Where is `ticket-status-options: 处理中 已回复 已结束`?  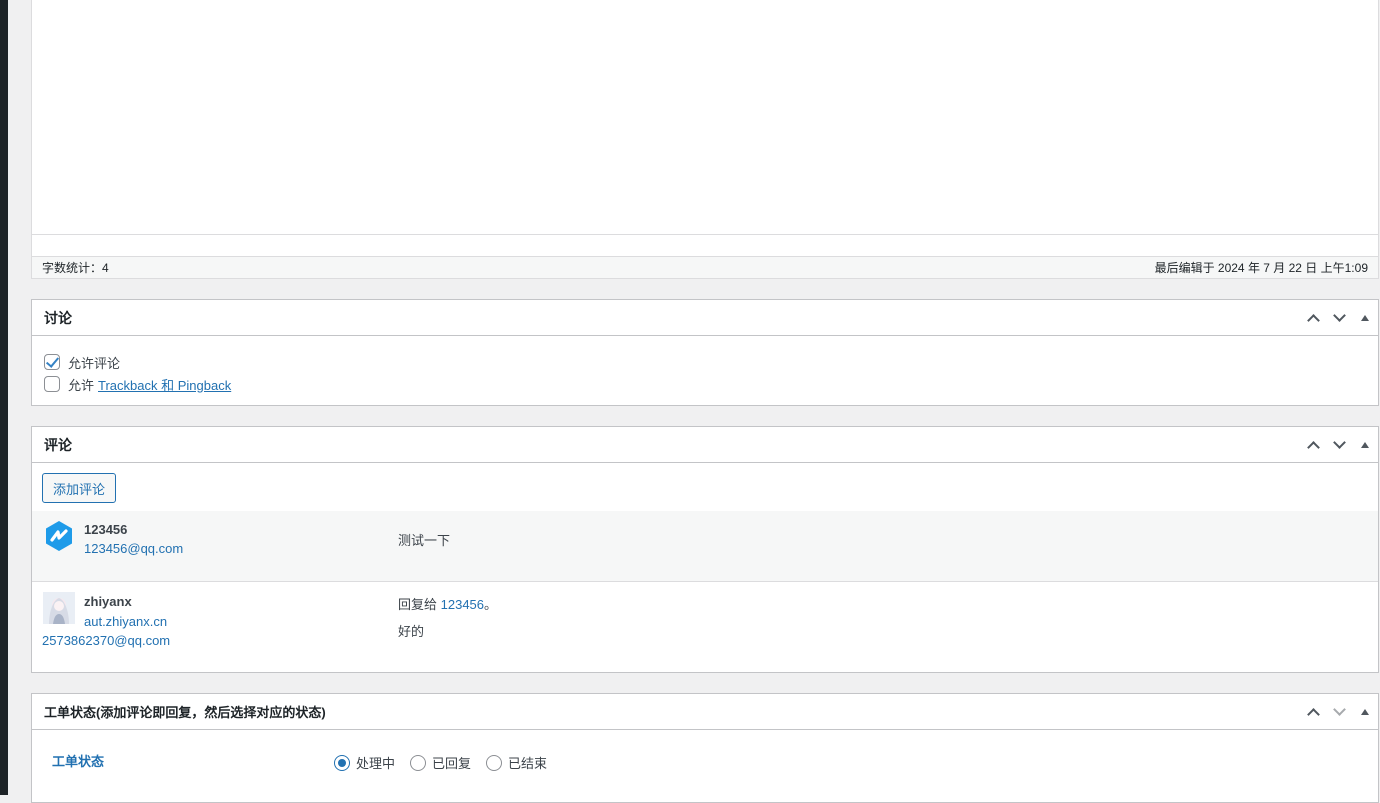
ticket-status-options: 处理中 已回复 已结束 is located at coordinates (448, 762).